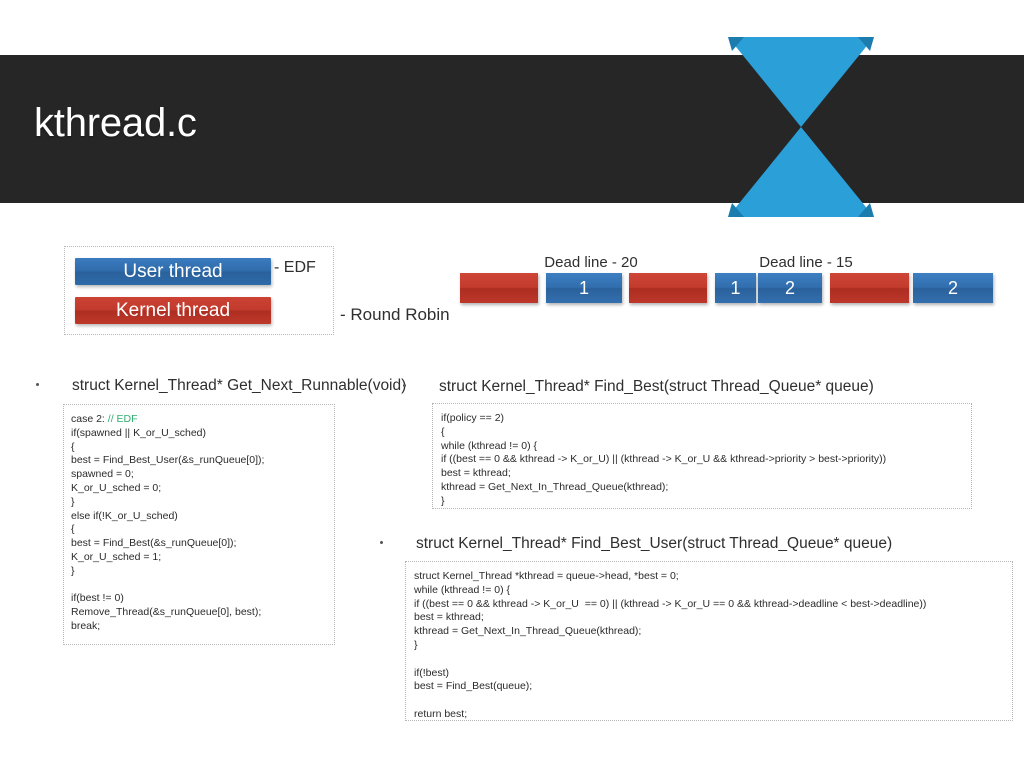 This screenshot has width=1024, height=768. What do you see at coordinates (89, 419) in the screenshot?
I see `code-case-label: case 2:` at bounding box center [89, 419].